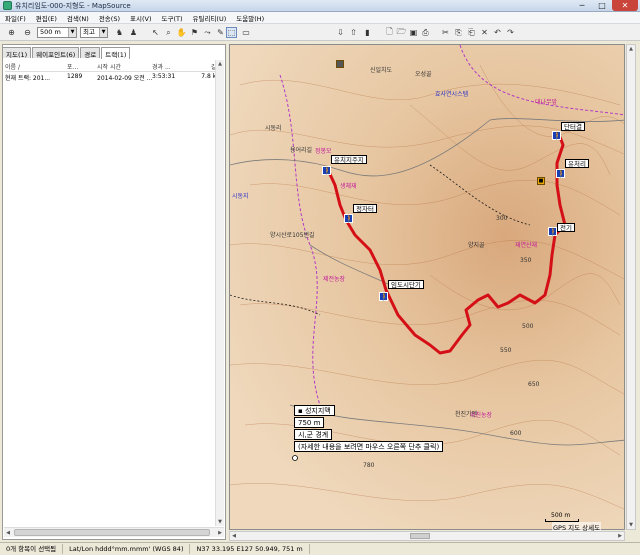 This screenshot has width=640, height=555. I want to click on map-label: 양시산로105번길, so click(292, 235).